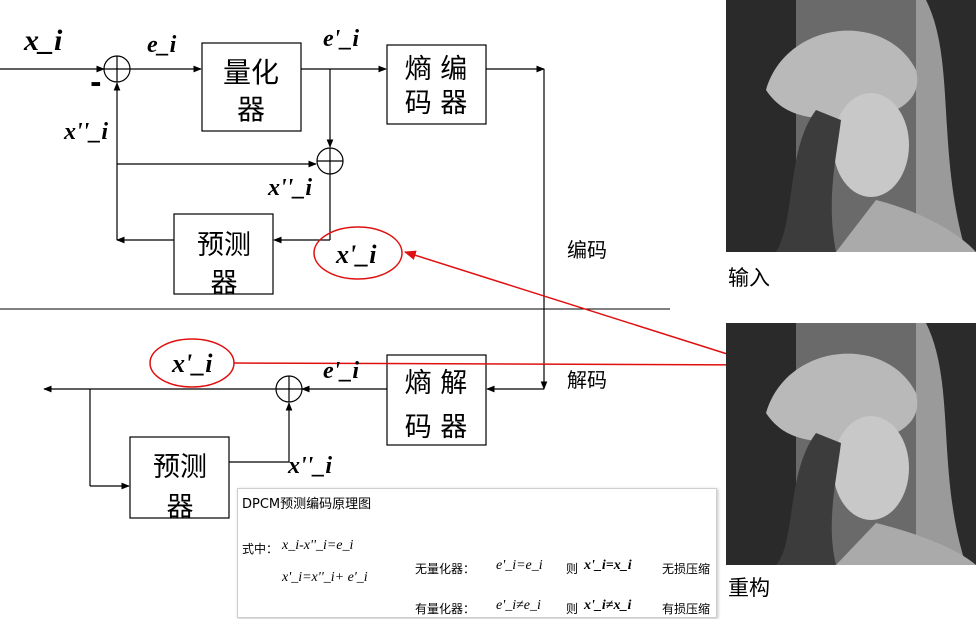 This screenshot has height=619, width=976. What do you see at coordinates (224, 283) in the screenshot?
I see `predictor-enc-line2: 器` at bounding box center [224, 283].